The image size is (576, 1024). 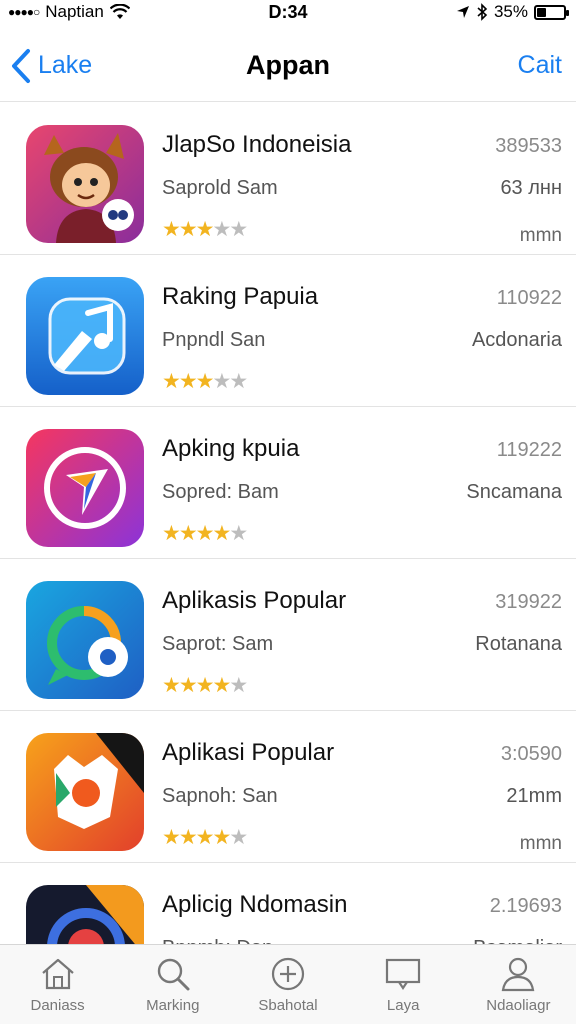 What do you see at coordinates (516, 340) in the screenshot?
I see `app-meta-size: Acdonaria` at bounding box center [516, 340].